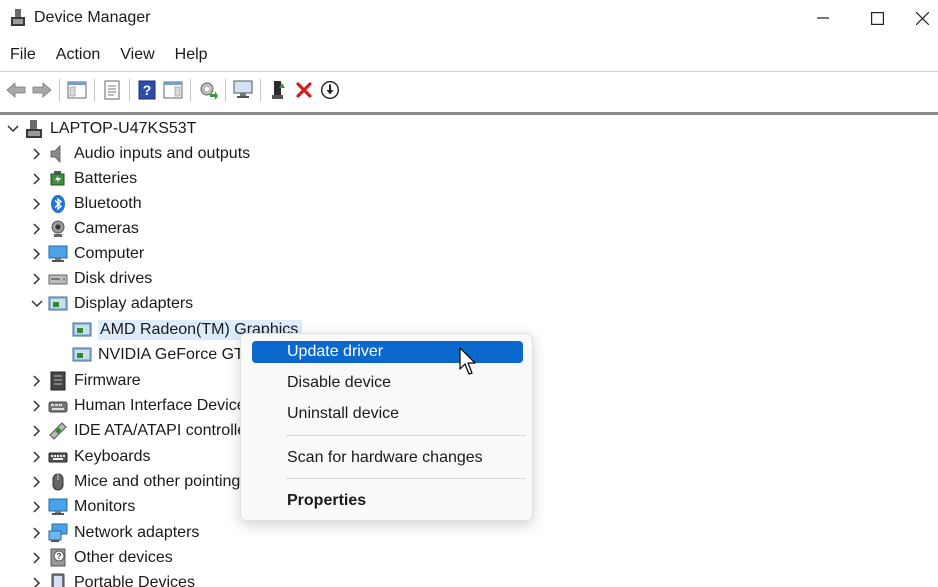 The image size is (938, 587). What do you see at coordinates (877, 18) in the screenshot?
I see `maximize-icon` at bounding box center [877, 18].